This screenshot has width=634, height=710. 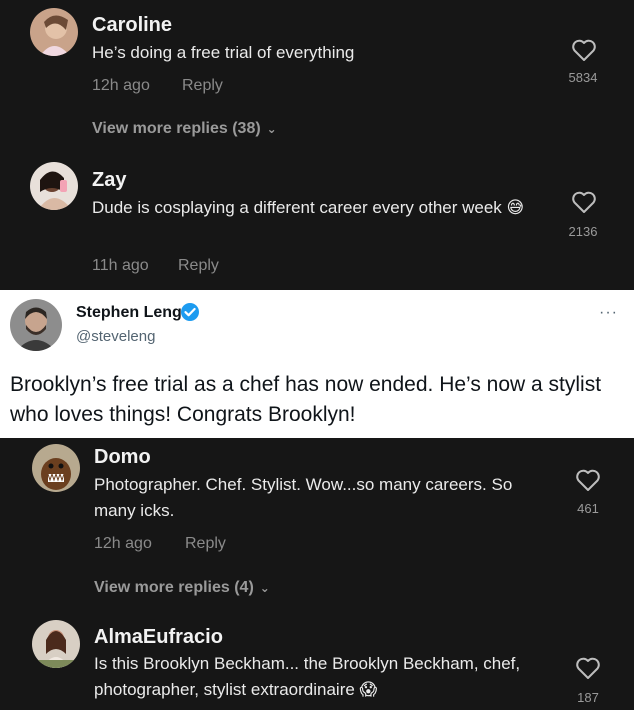 I want to click on comment-text: He’s doing a free trial of everything, so click(x=223, y=52).